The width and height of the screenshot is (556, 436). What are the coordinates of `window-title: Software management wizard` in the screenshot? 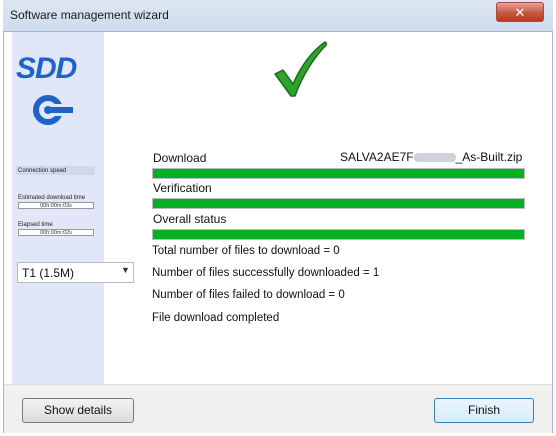 It's located at (89, 15).